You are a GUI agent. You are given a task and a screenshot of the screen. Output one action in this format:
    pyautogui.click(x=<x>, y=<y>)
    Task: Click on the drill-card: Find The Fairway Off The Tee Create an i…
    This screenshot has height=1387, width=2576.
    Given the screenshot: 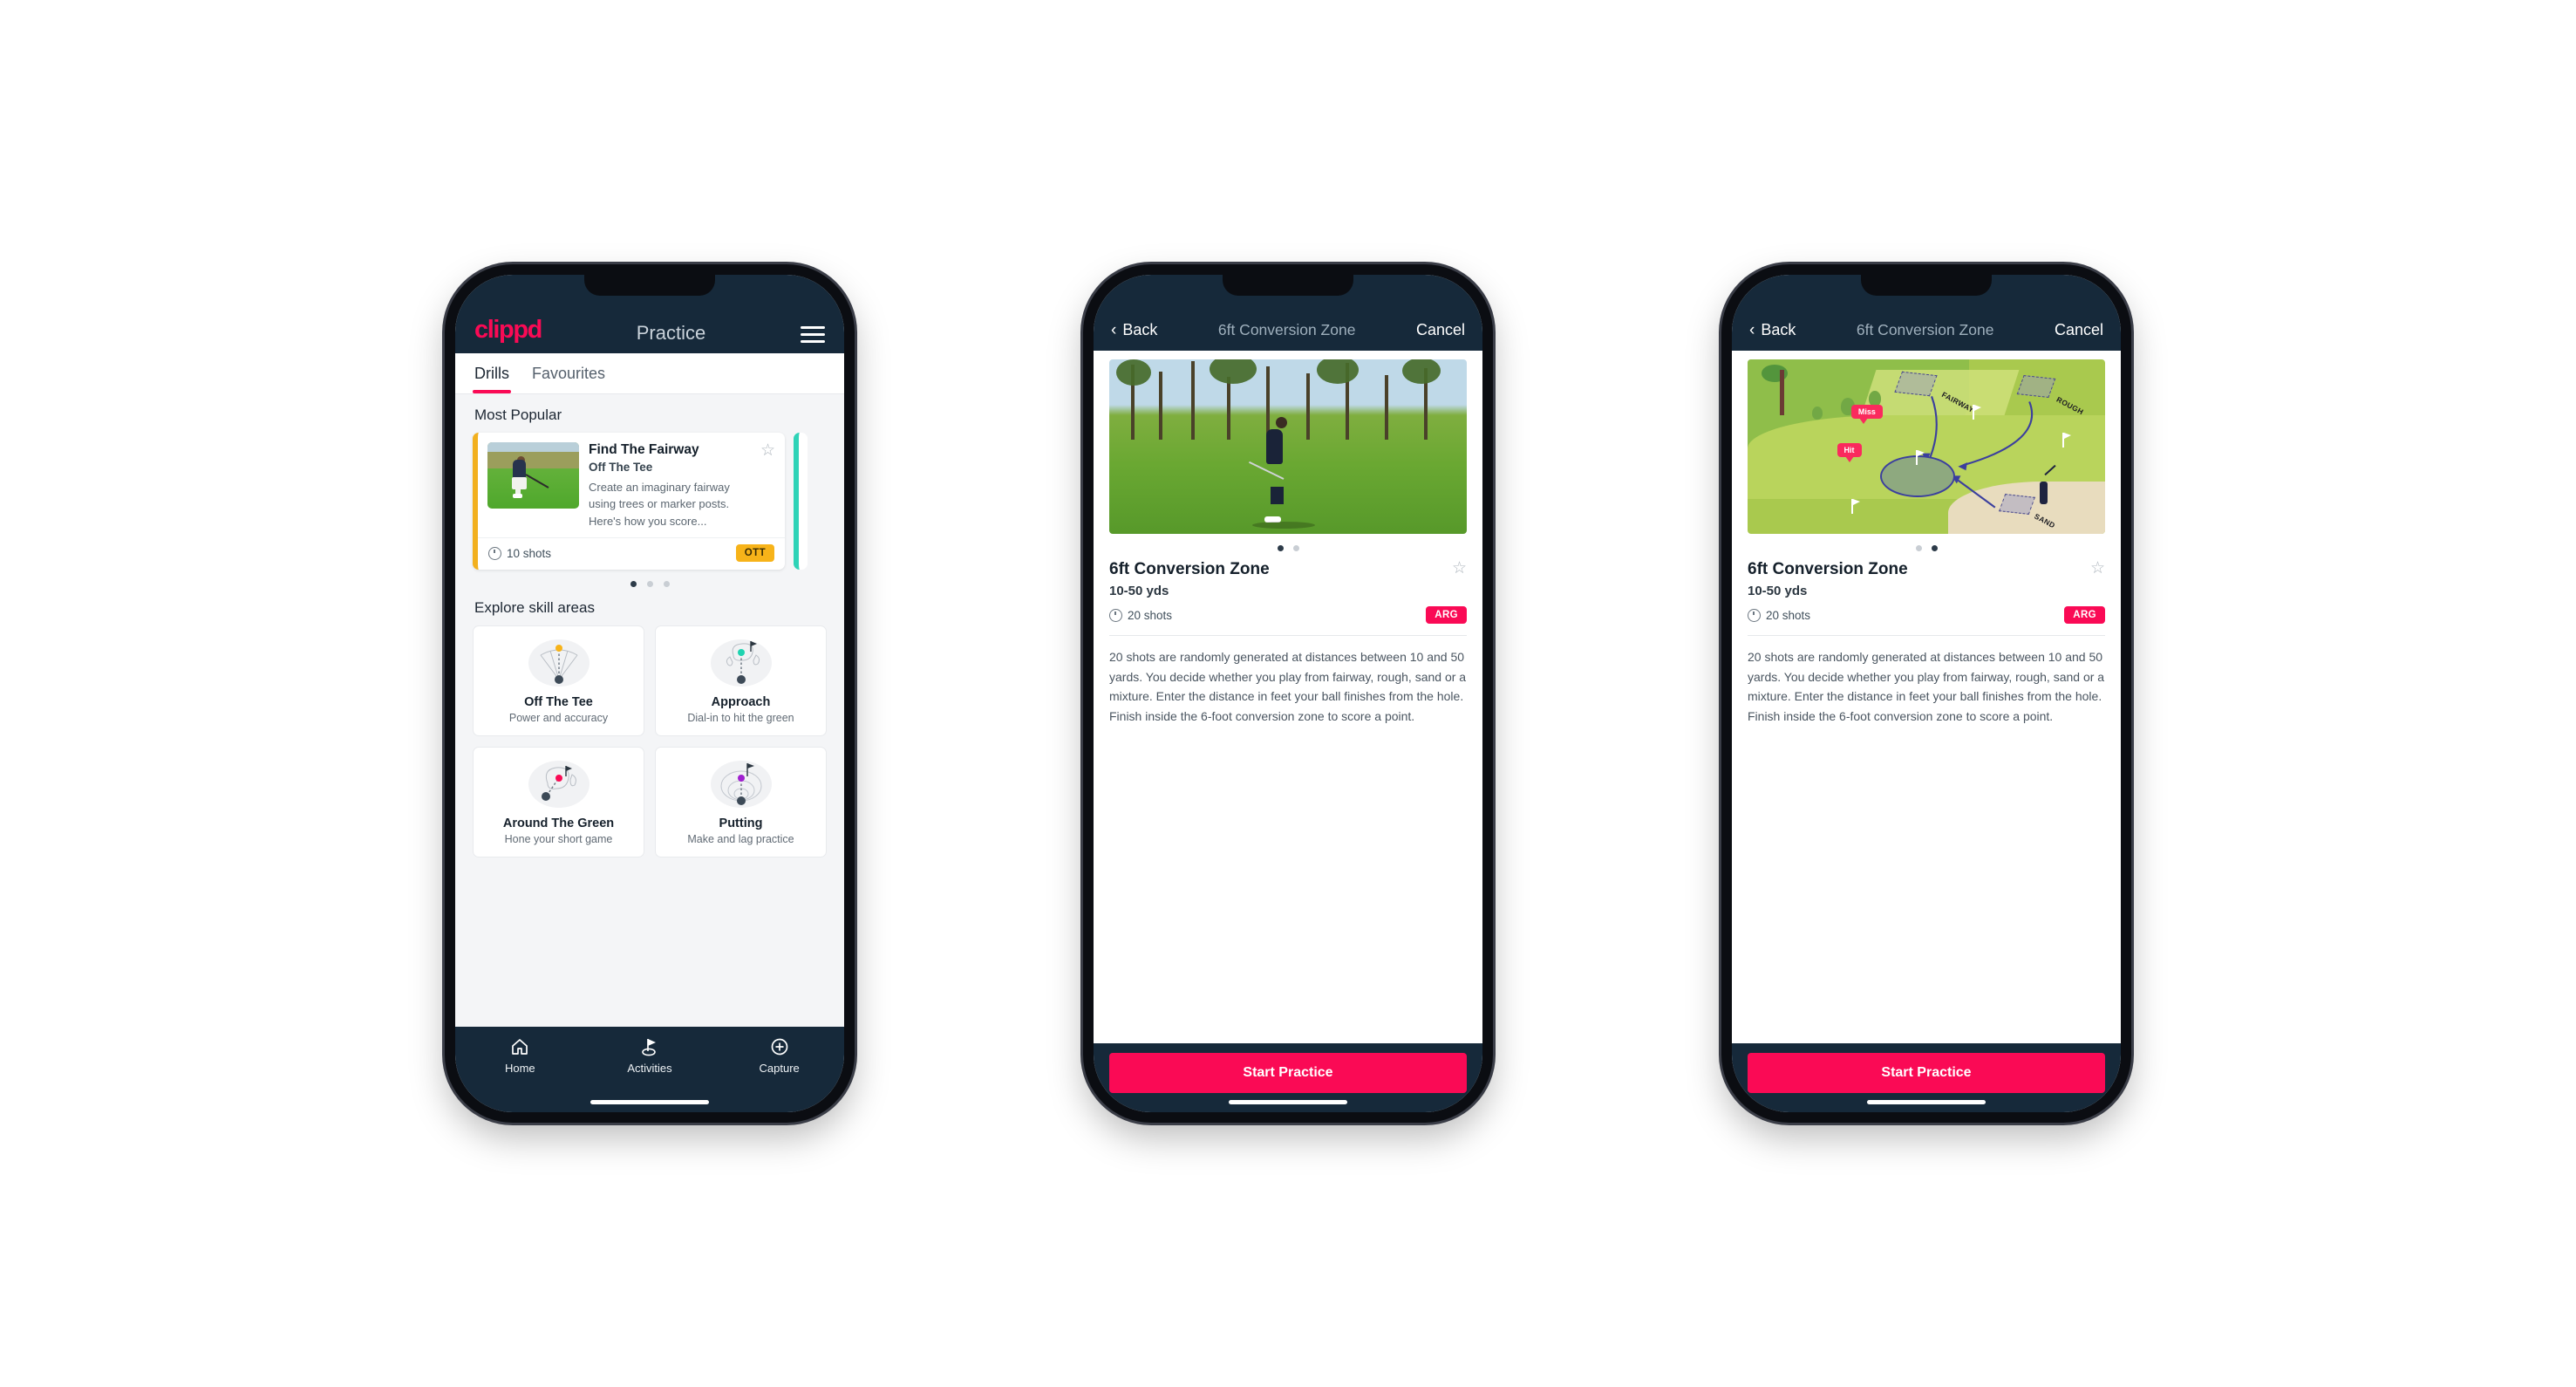 What is the action you would take?
    pyautogui.click(x=629, y=502)
    